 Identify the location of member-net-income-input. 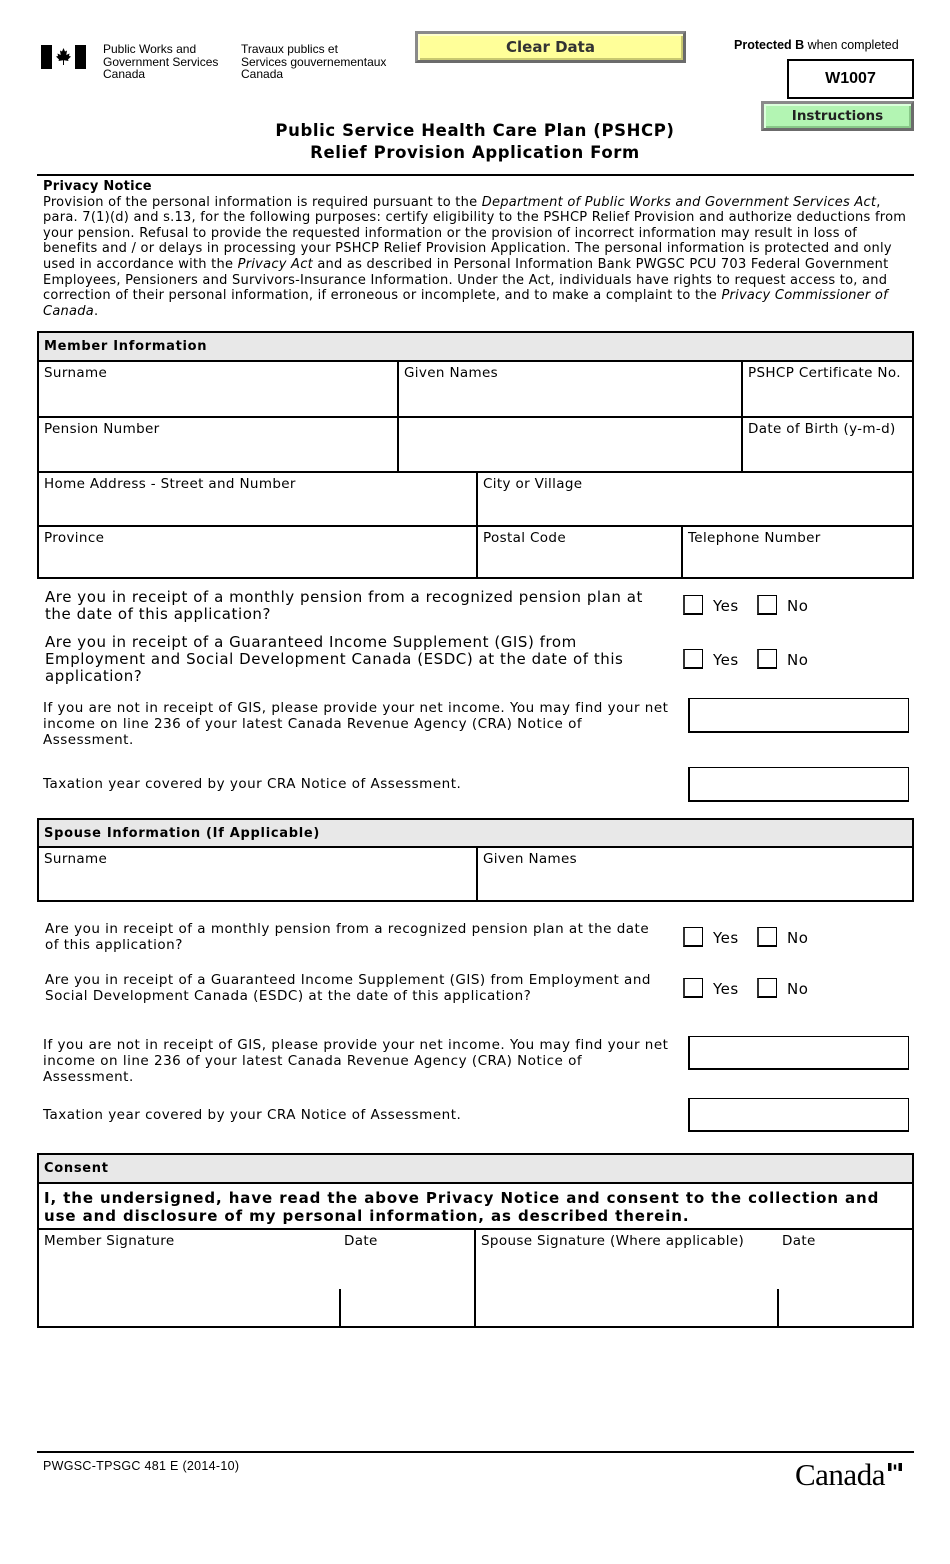
(798, 715).